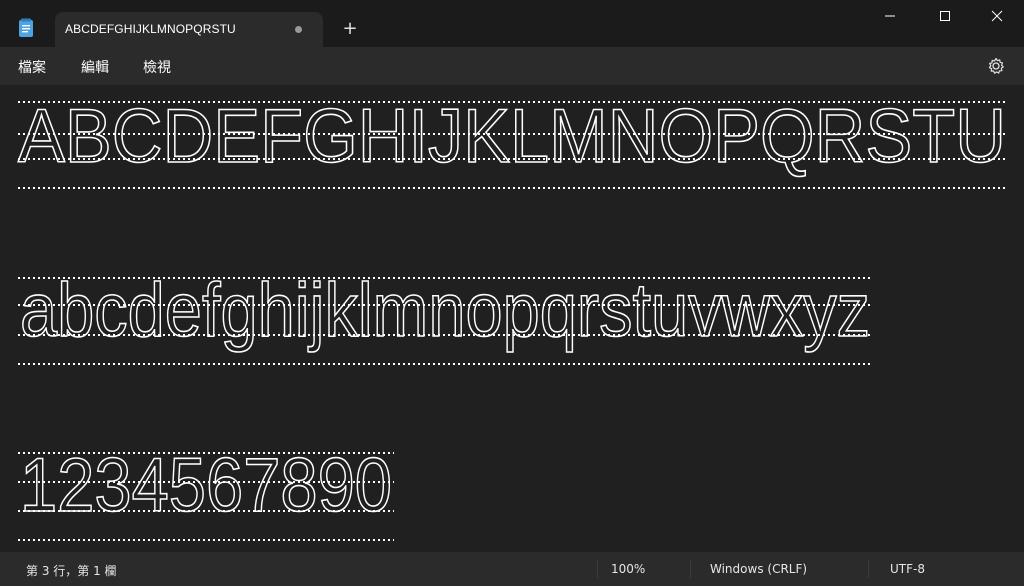  I want to click on menu-view: 檢視, so click(157, 67).